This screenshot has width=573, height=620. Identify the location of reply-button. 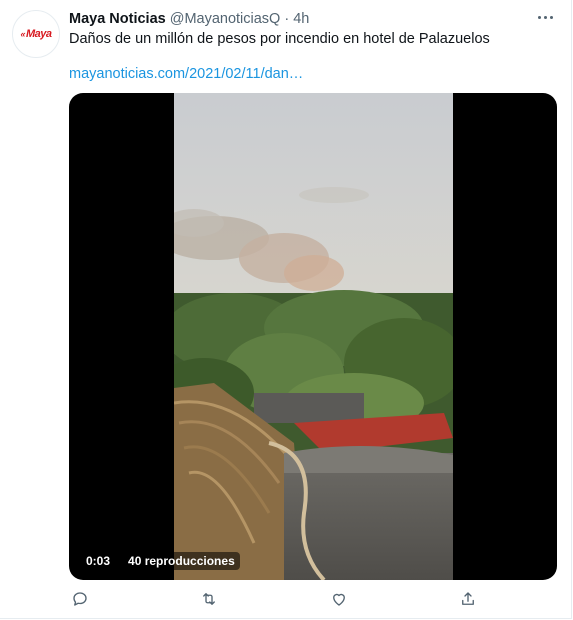
(80, 599).